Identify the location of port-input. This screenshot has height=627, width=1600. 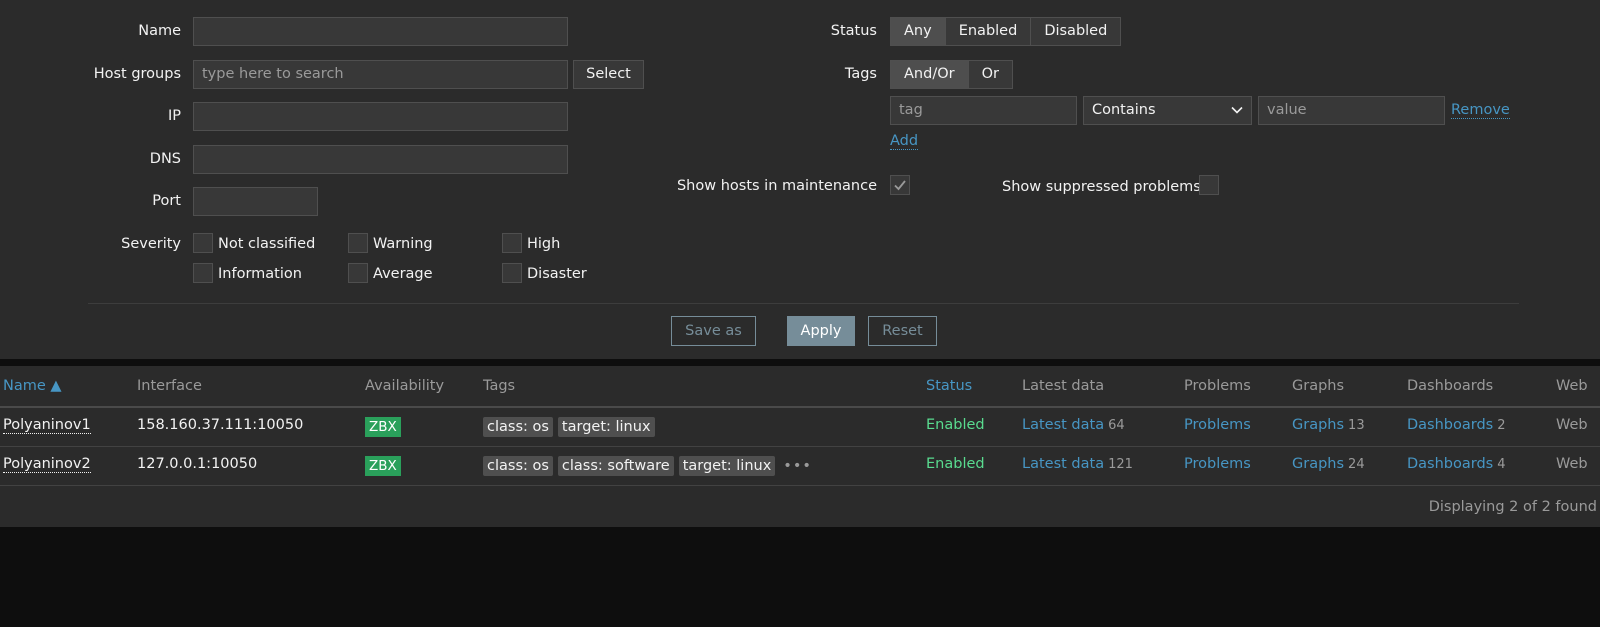
(255, 201).